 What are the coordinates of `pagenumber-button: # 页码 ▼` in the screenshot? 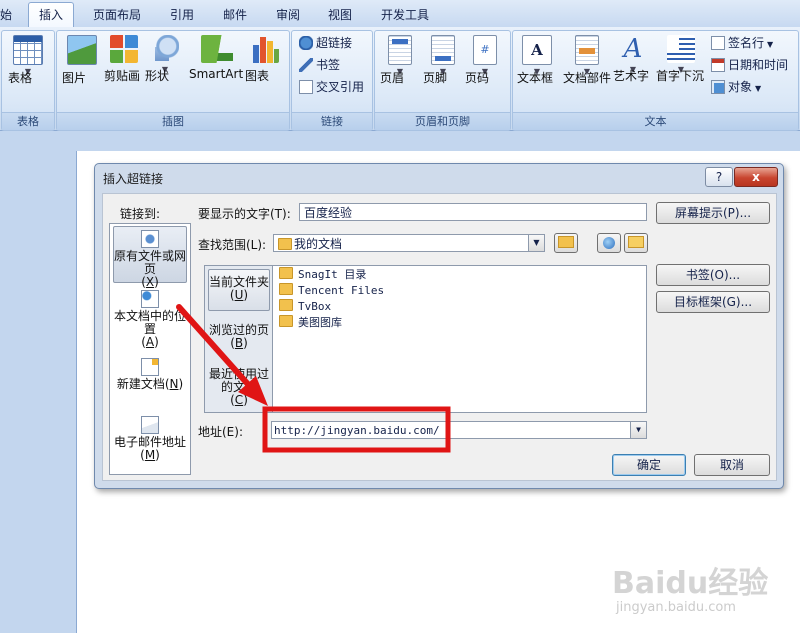 It's located at (485, 60).